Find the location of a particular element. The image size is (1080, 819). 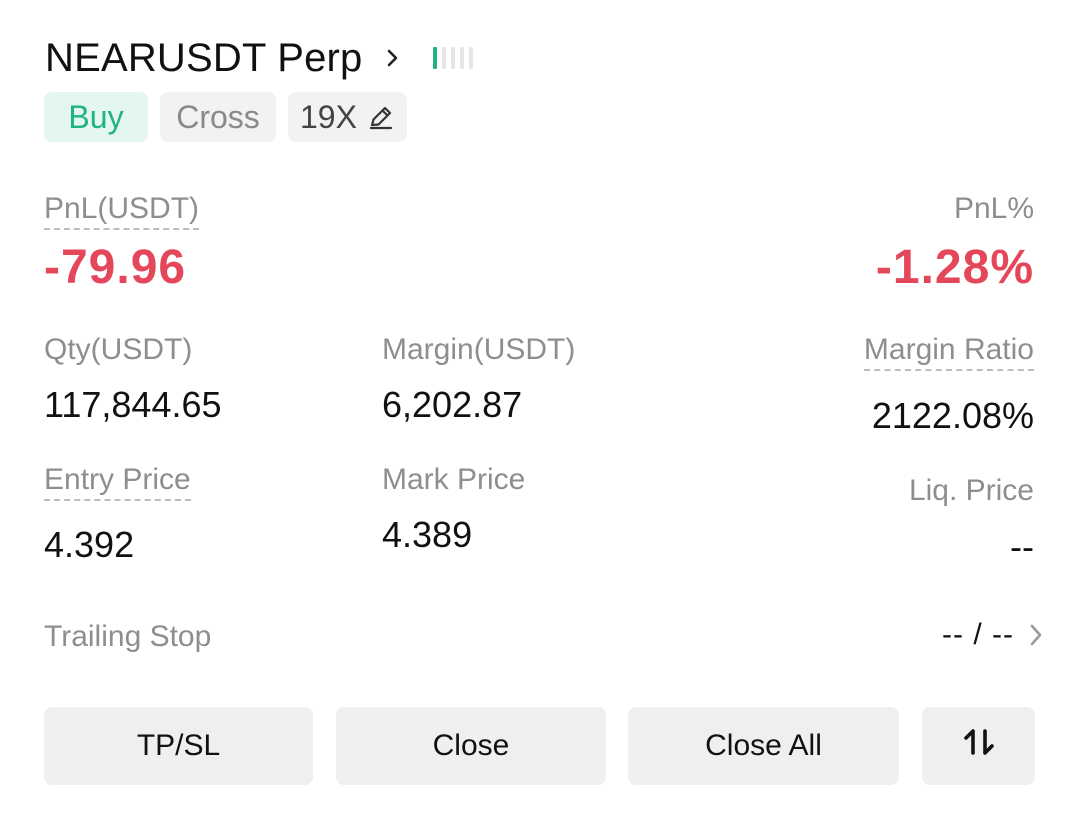

edit-pencil-icon is located at coordinates (381, 117).